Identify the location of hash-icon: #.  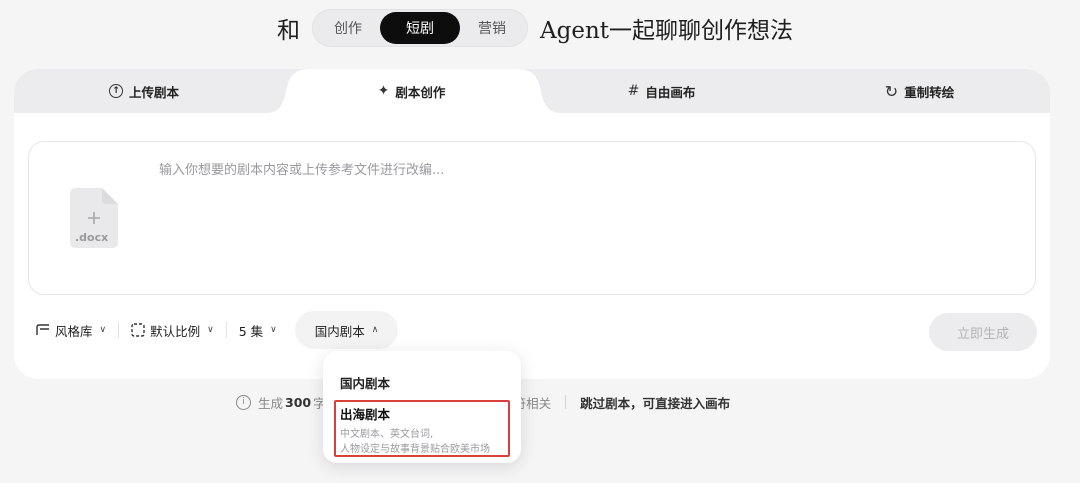
(633, 91).